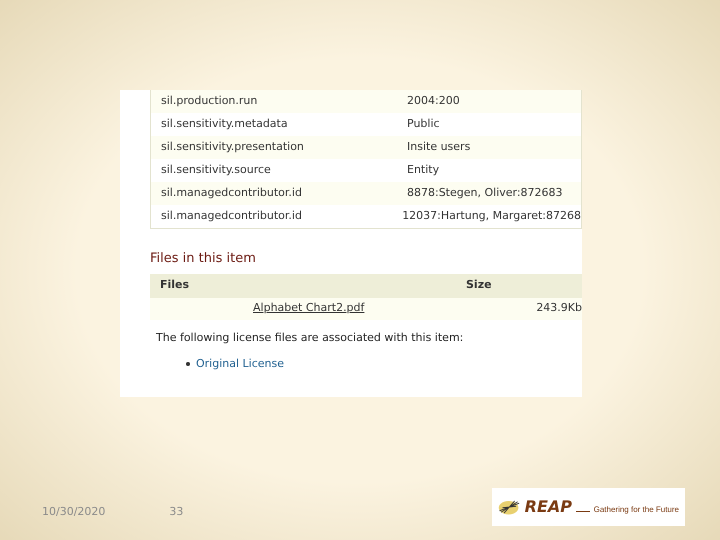 The width and height of the screenshot is (720, 540). What do you see at coordinates (423, 170) in the screenshot?
I see `metadata-value: Entity` at bounding box center [423, 170].